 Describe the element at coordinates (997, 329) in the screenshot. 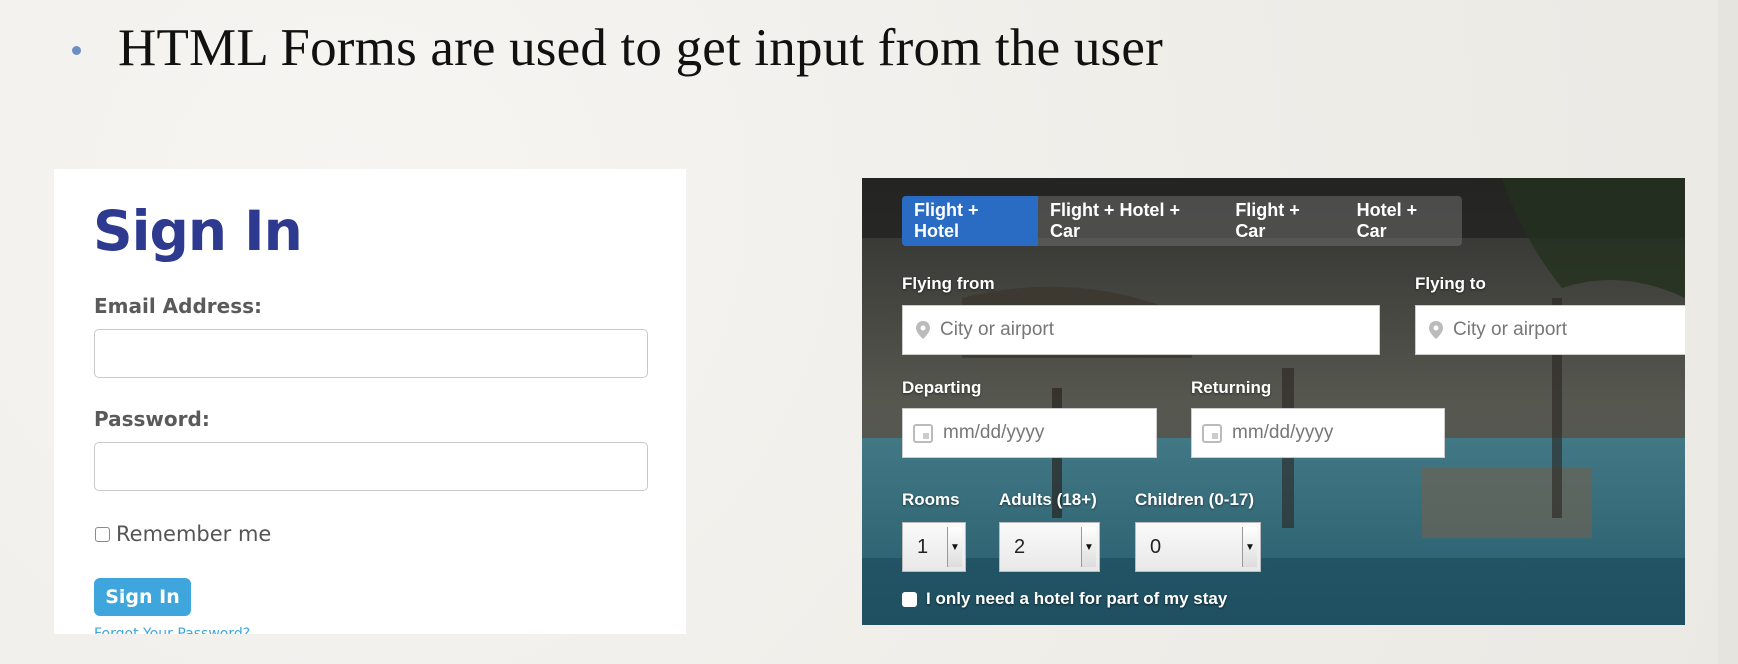

I see `flying-from-placeholder: City or airport` at that location.